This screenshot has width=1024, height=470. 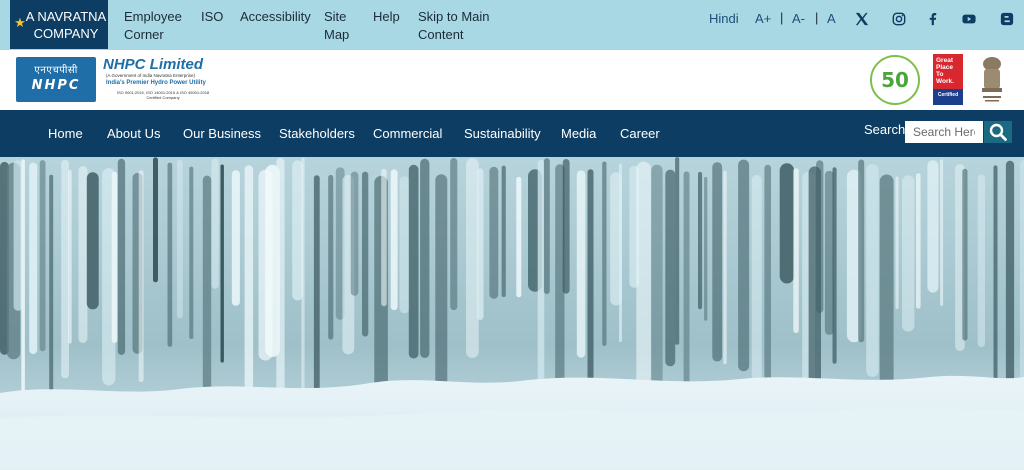 What do you see at coordinates (969, 19) in the screenshot?
I see `youtube-icon` at bounding box center [969, 19].